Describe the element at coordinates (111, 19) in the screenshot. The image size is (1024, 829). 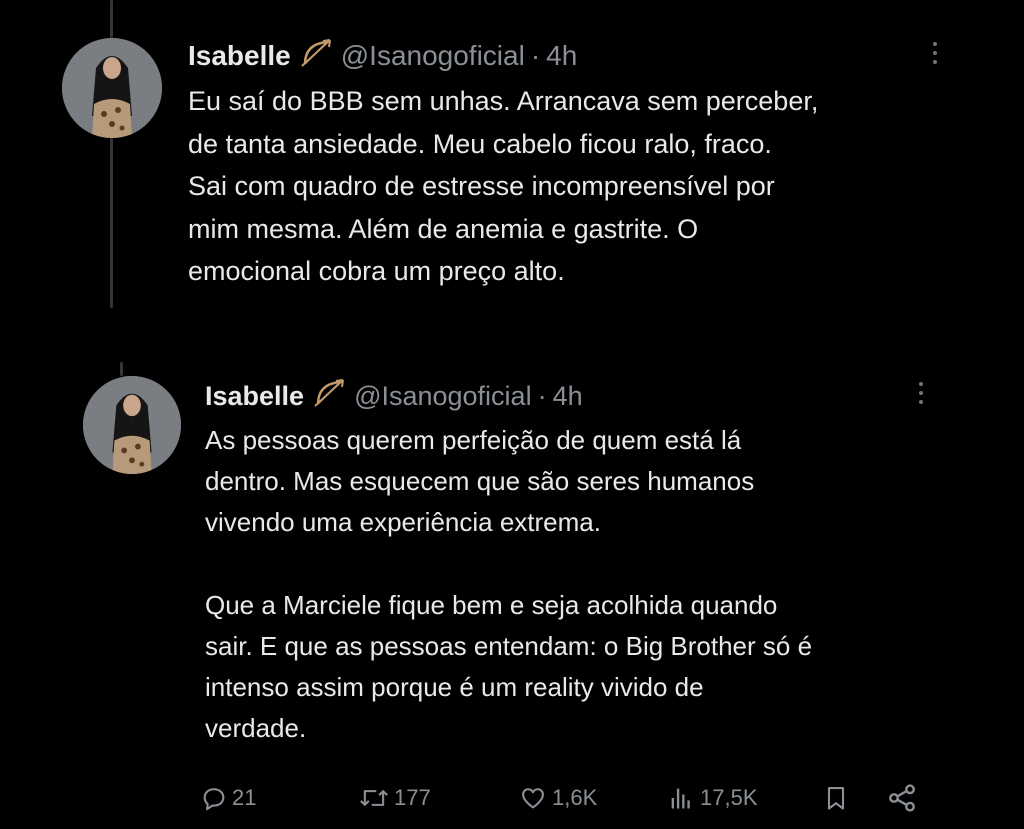
I see `thread-line-top` at that location.